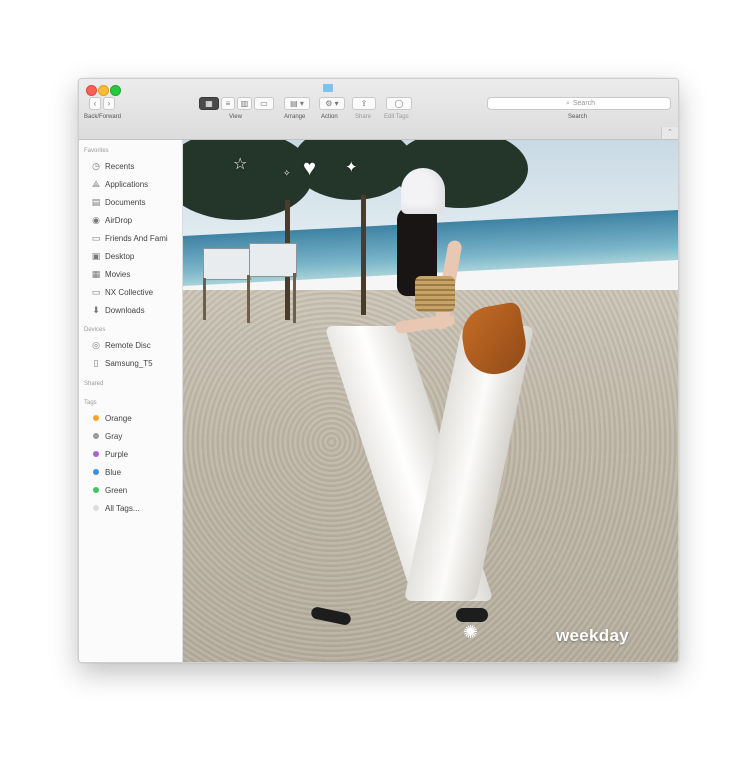 This screenshot has width=750, height=759. Describe the element at coordinates (472, 615) in the screenshot. I see `sandal` at that location.